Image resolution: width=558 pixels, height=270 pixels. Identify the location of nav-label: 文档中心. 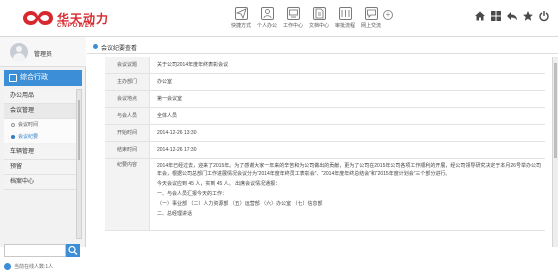
(318, 26).